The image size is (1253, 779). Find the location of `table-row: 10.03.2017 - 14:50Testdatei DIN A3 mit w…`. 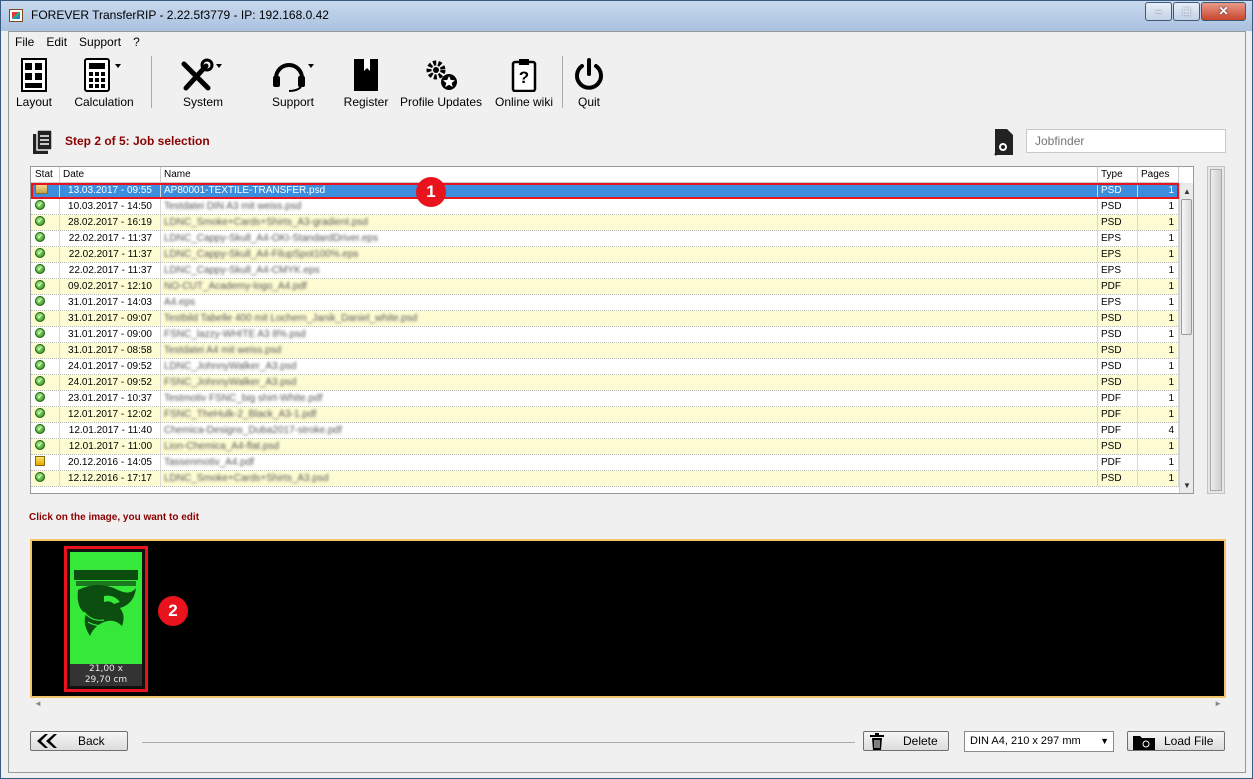

table-row: 10.03.2017 - 14:50Testdatei DIN A3 mit w… is located at coordinates (605, 207).